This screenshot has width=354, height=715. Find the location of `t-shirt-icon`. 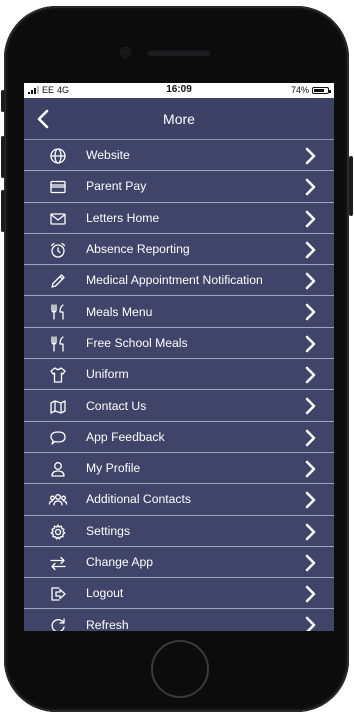

t-shirt-icon is located at coordinates (58, 375).